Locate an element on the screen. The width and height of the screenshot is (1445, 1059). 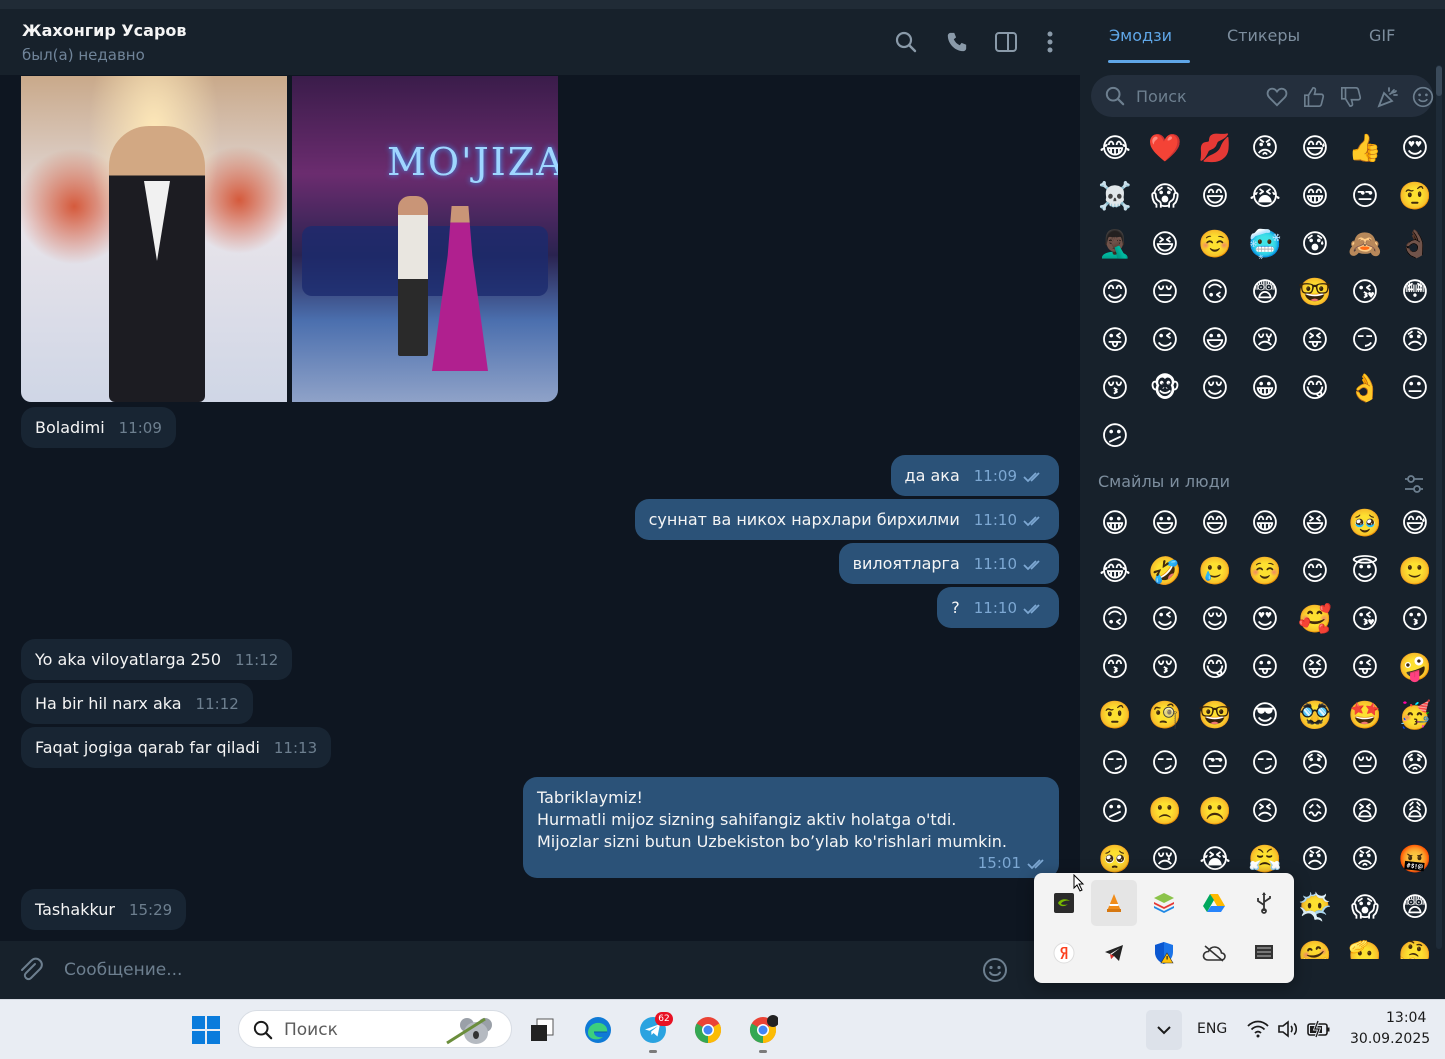
emoji-item: ☺️ is located at coordinates (1215, 244).